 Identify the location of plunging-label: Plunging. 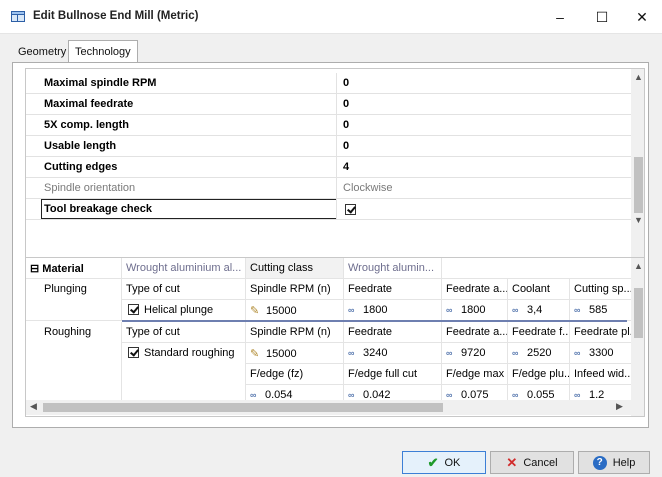
(74, 289).